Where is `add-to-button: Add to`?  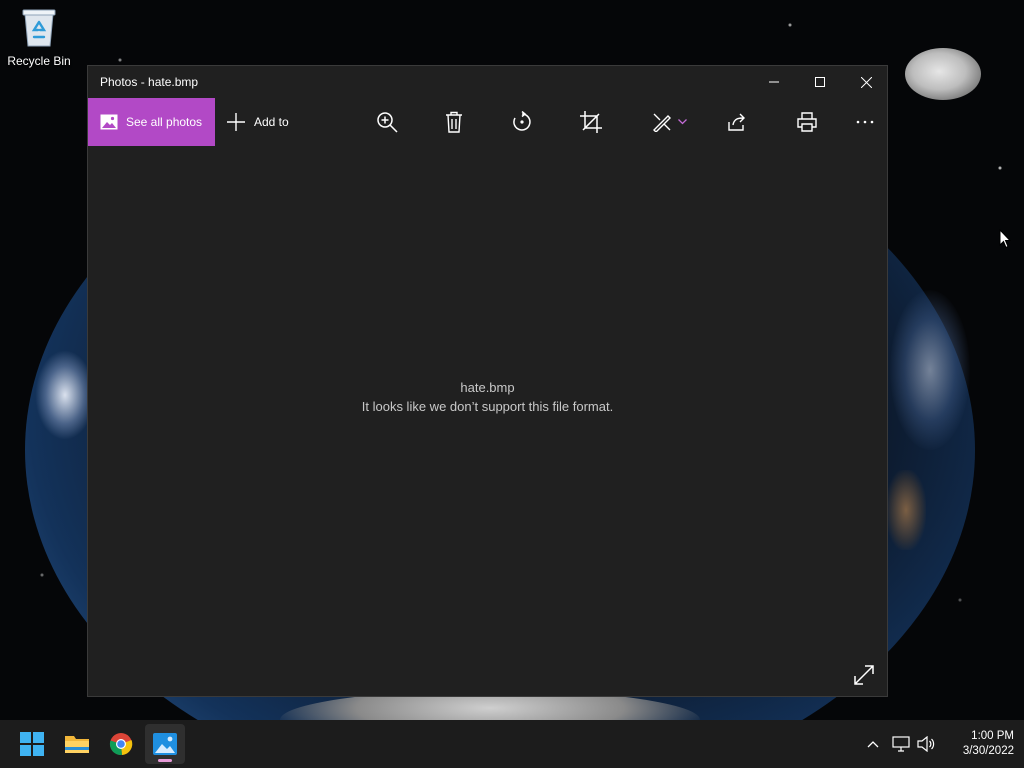
add-to-button: Add to is located at coordinates (257, 122).